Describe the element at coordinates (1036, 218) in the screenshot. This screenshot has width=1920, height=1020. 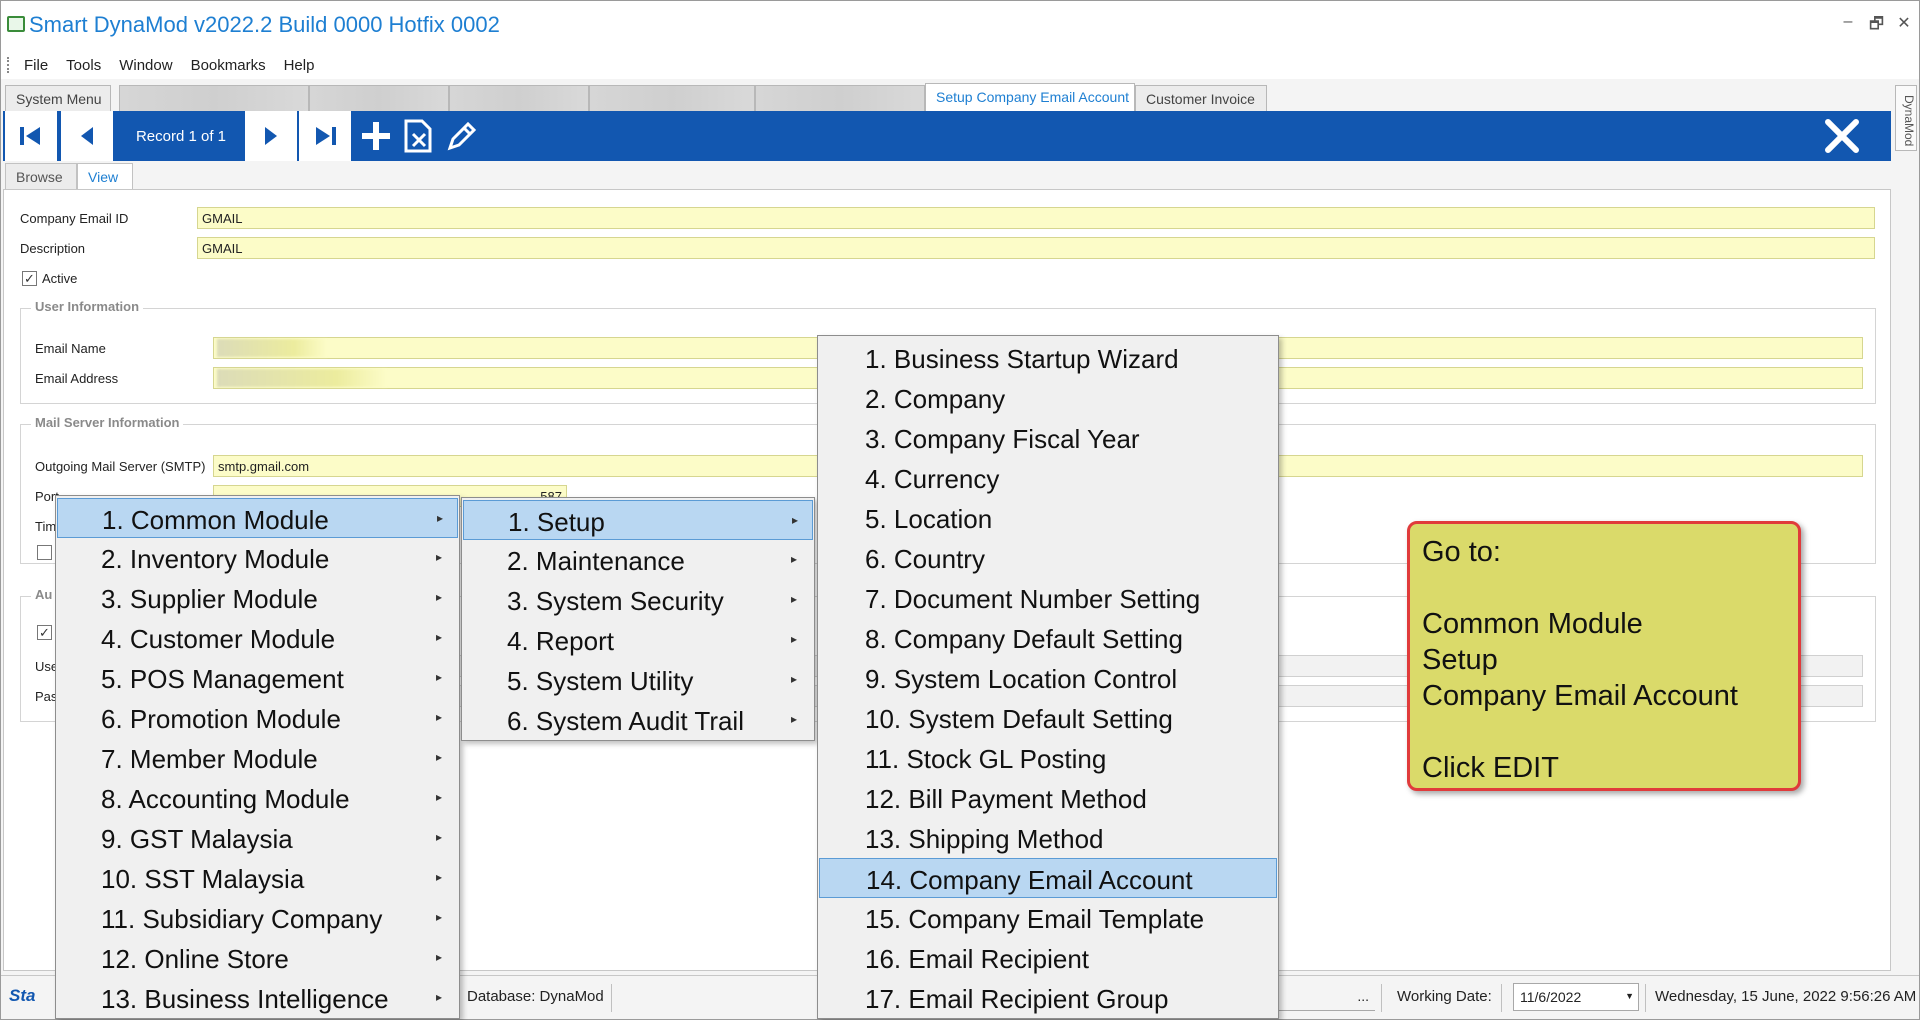
I see `company-email-id-field: GMAIL` at that location.